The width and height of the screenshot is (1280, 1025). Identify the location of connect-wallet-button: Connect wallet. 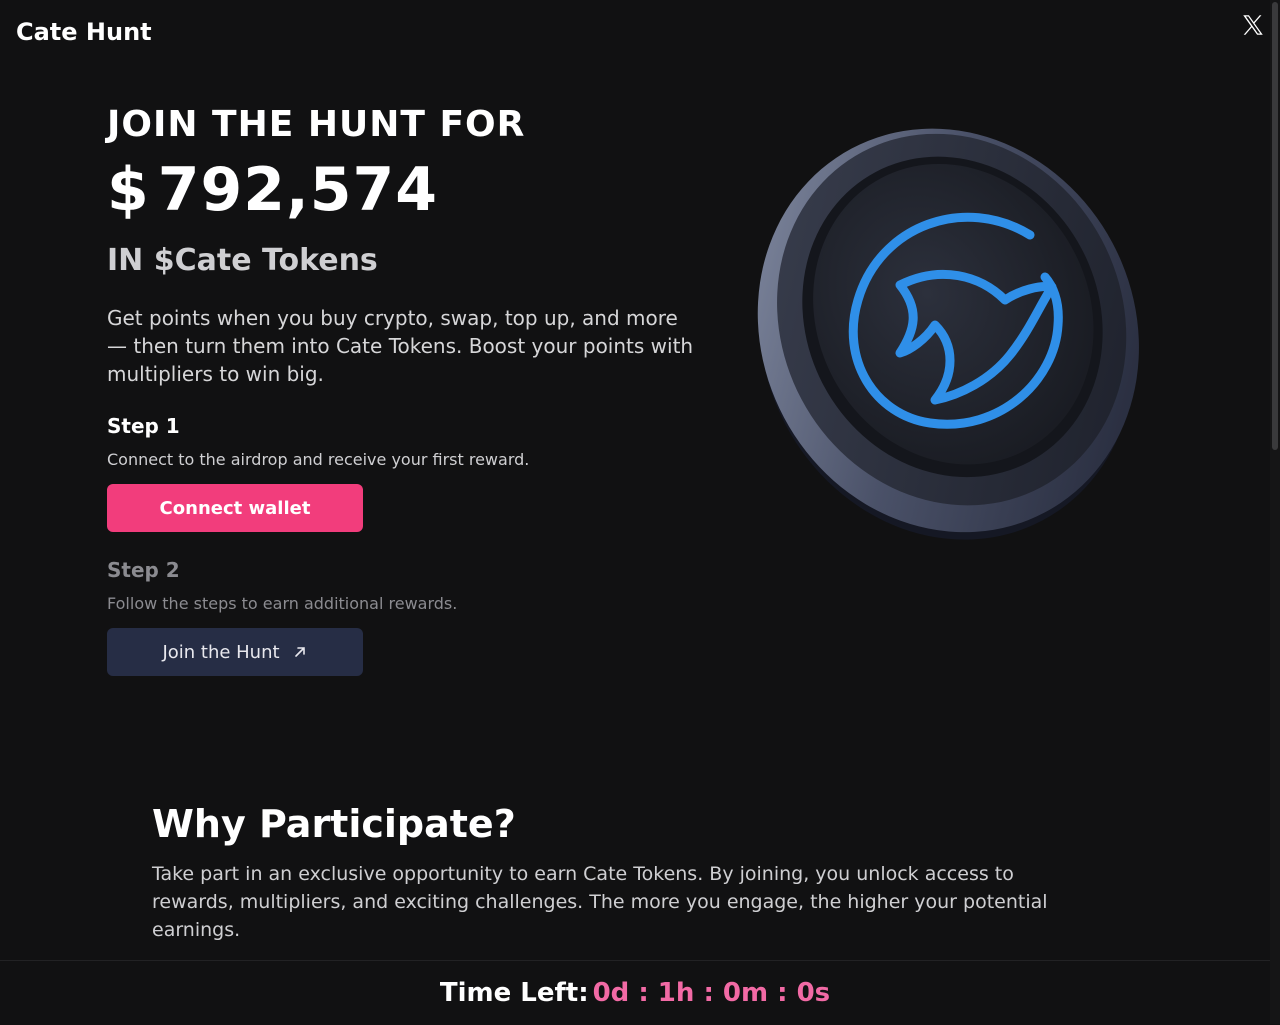
(235, 508).